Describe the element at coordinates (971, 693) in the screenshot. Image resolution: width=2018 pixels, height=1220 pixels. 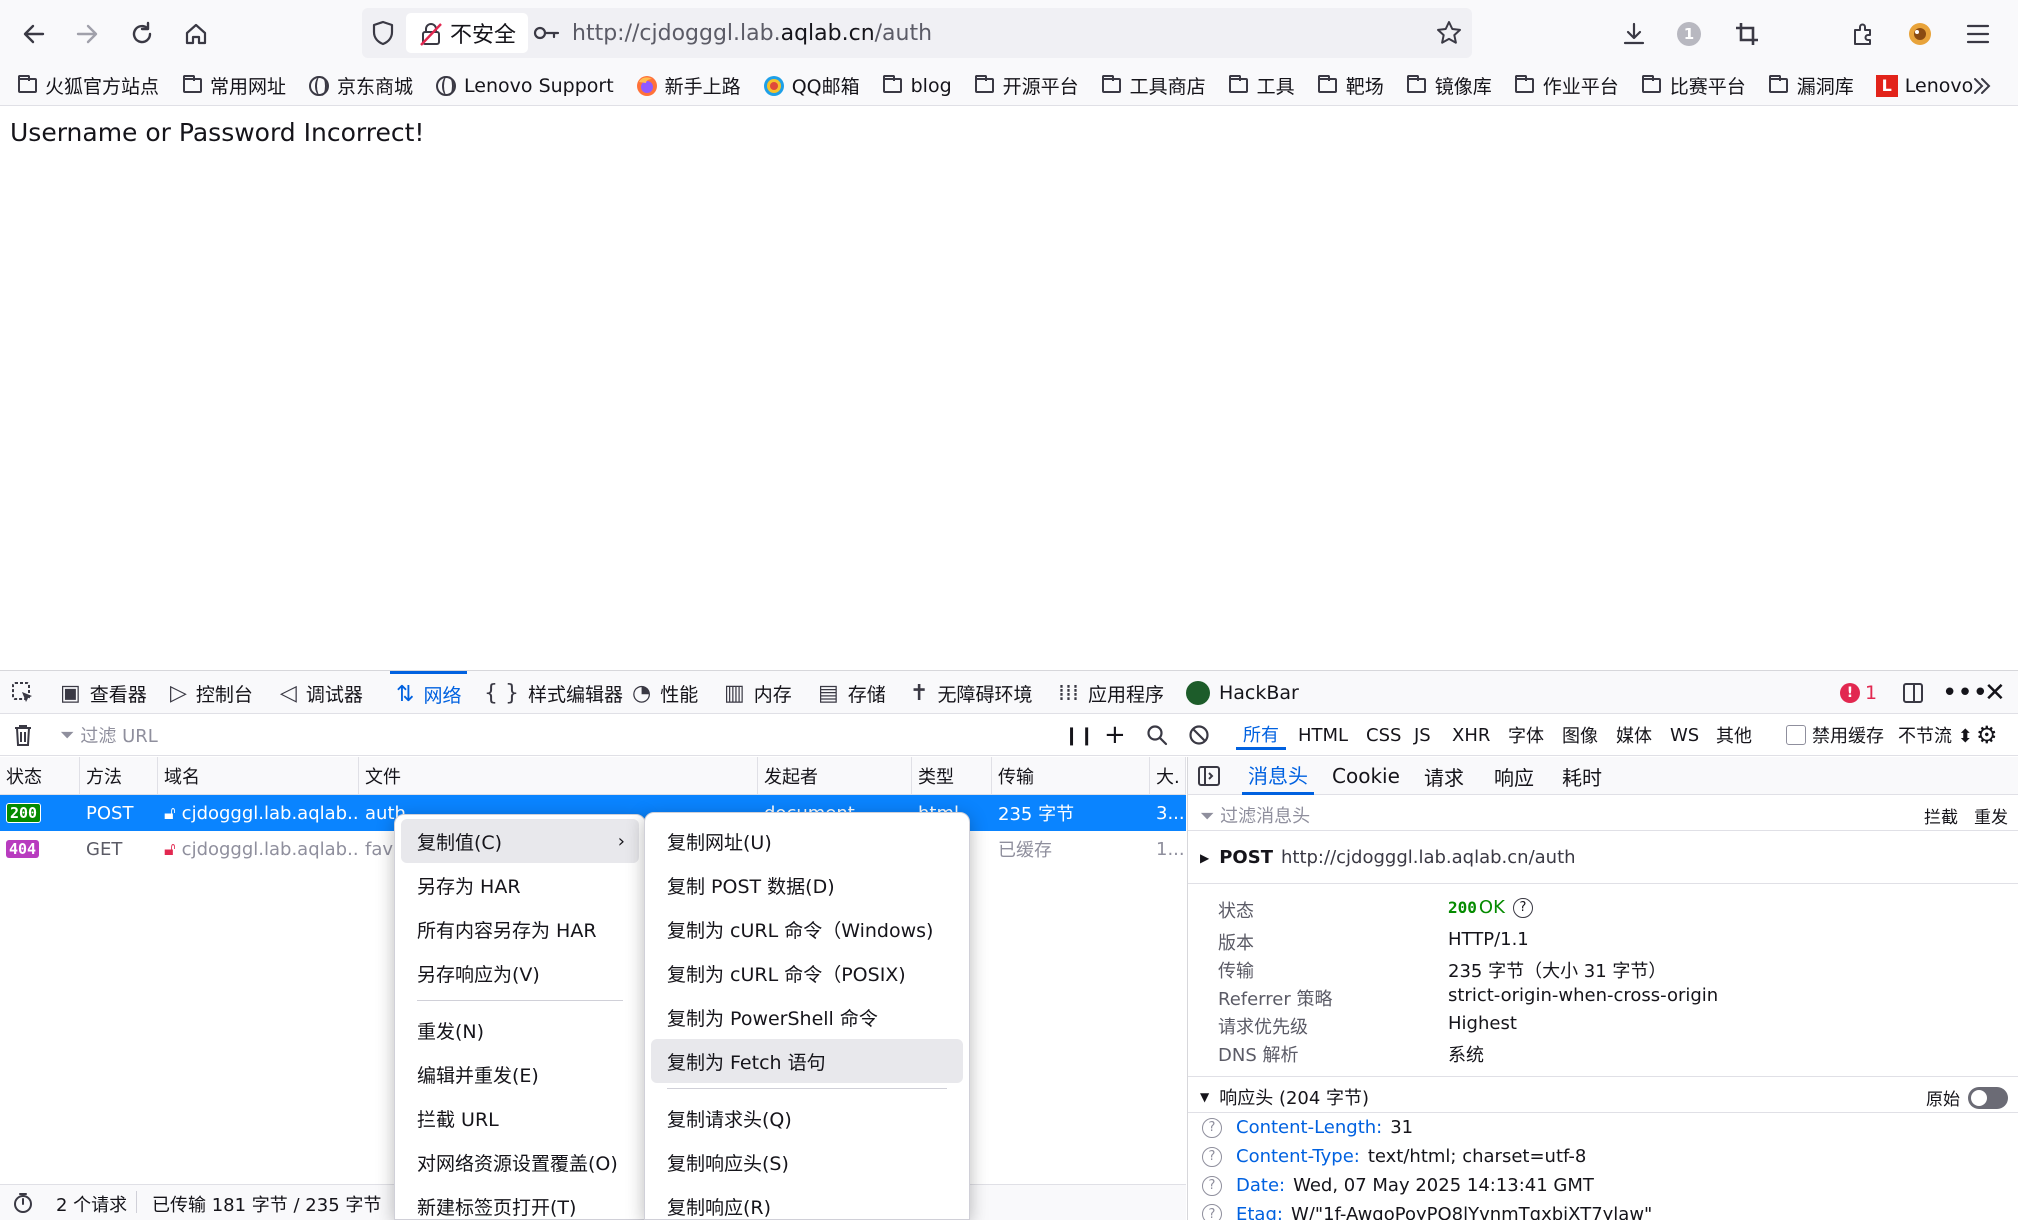
I see `tab-accessibility: ✝ 无障碍环境` at that location.